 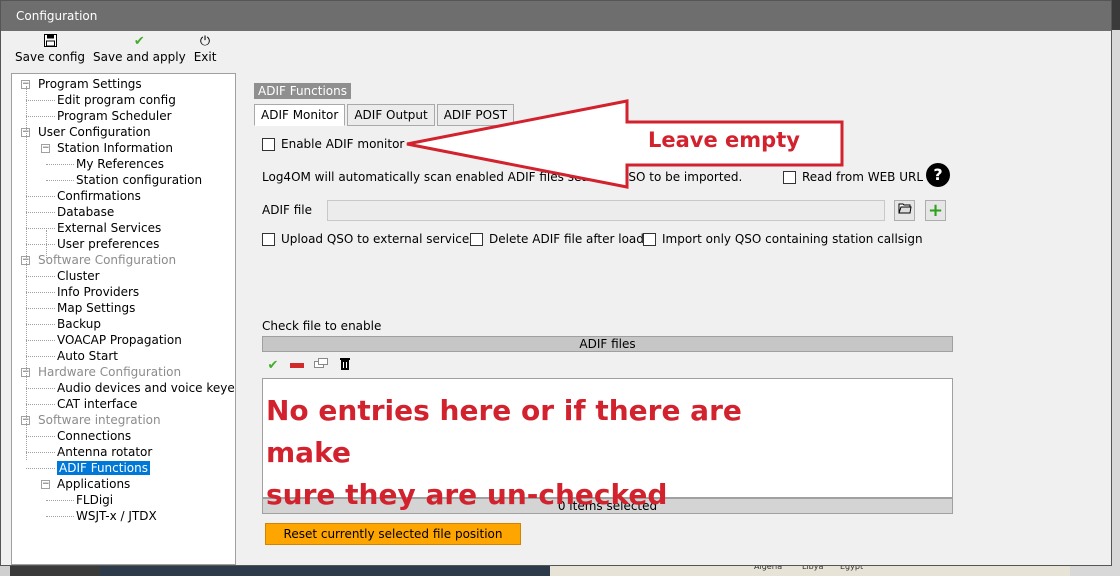 What do you see at coordinates (109, 372) in the screenshot?
I see `tree-item: Hardware Configuration` at bounding box center [109, 372].